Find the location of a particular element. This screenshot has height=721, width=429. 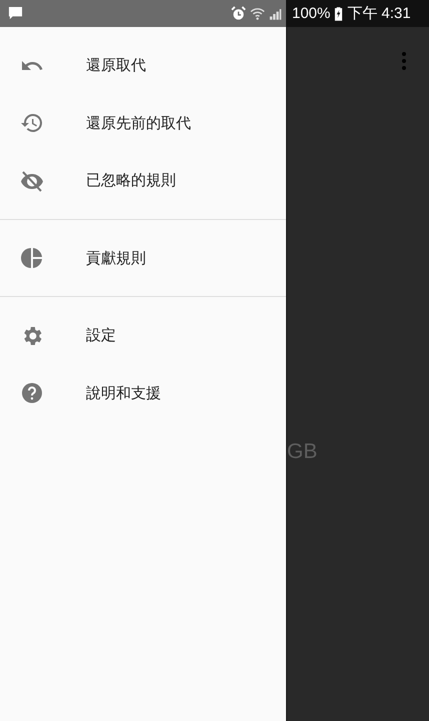

help-icon is located at coordinates (32, 393).